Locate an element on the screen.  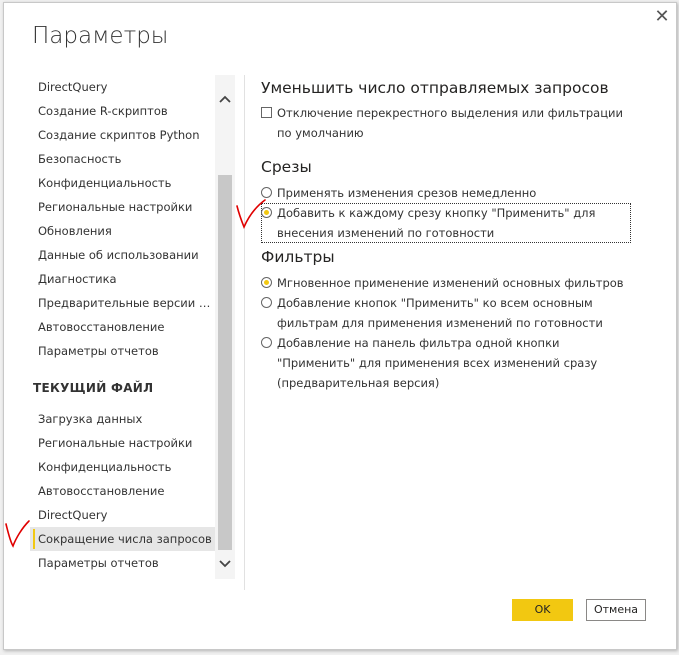
nav-item-file-regional-settings: Региональные настройки is located at coordinates (122, 443).